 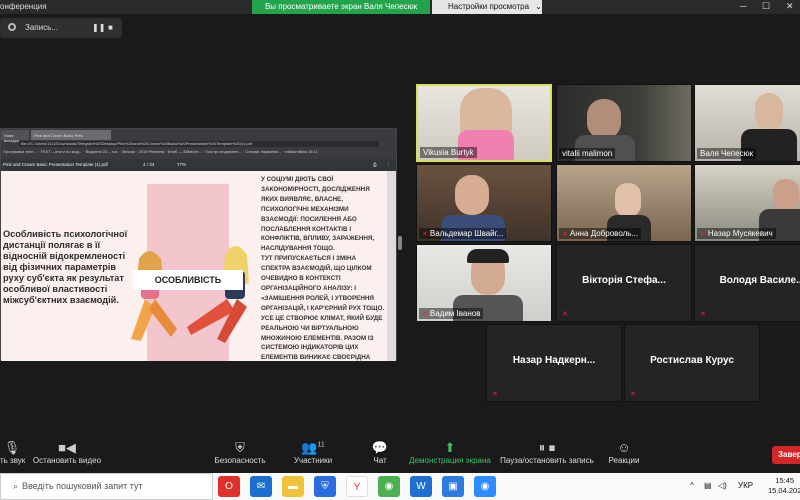 I want to click on security-label: Безопасность, so click(x=240, y=460).